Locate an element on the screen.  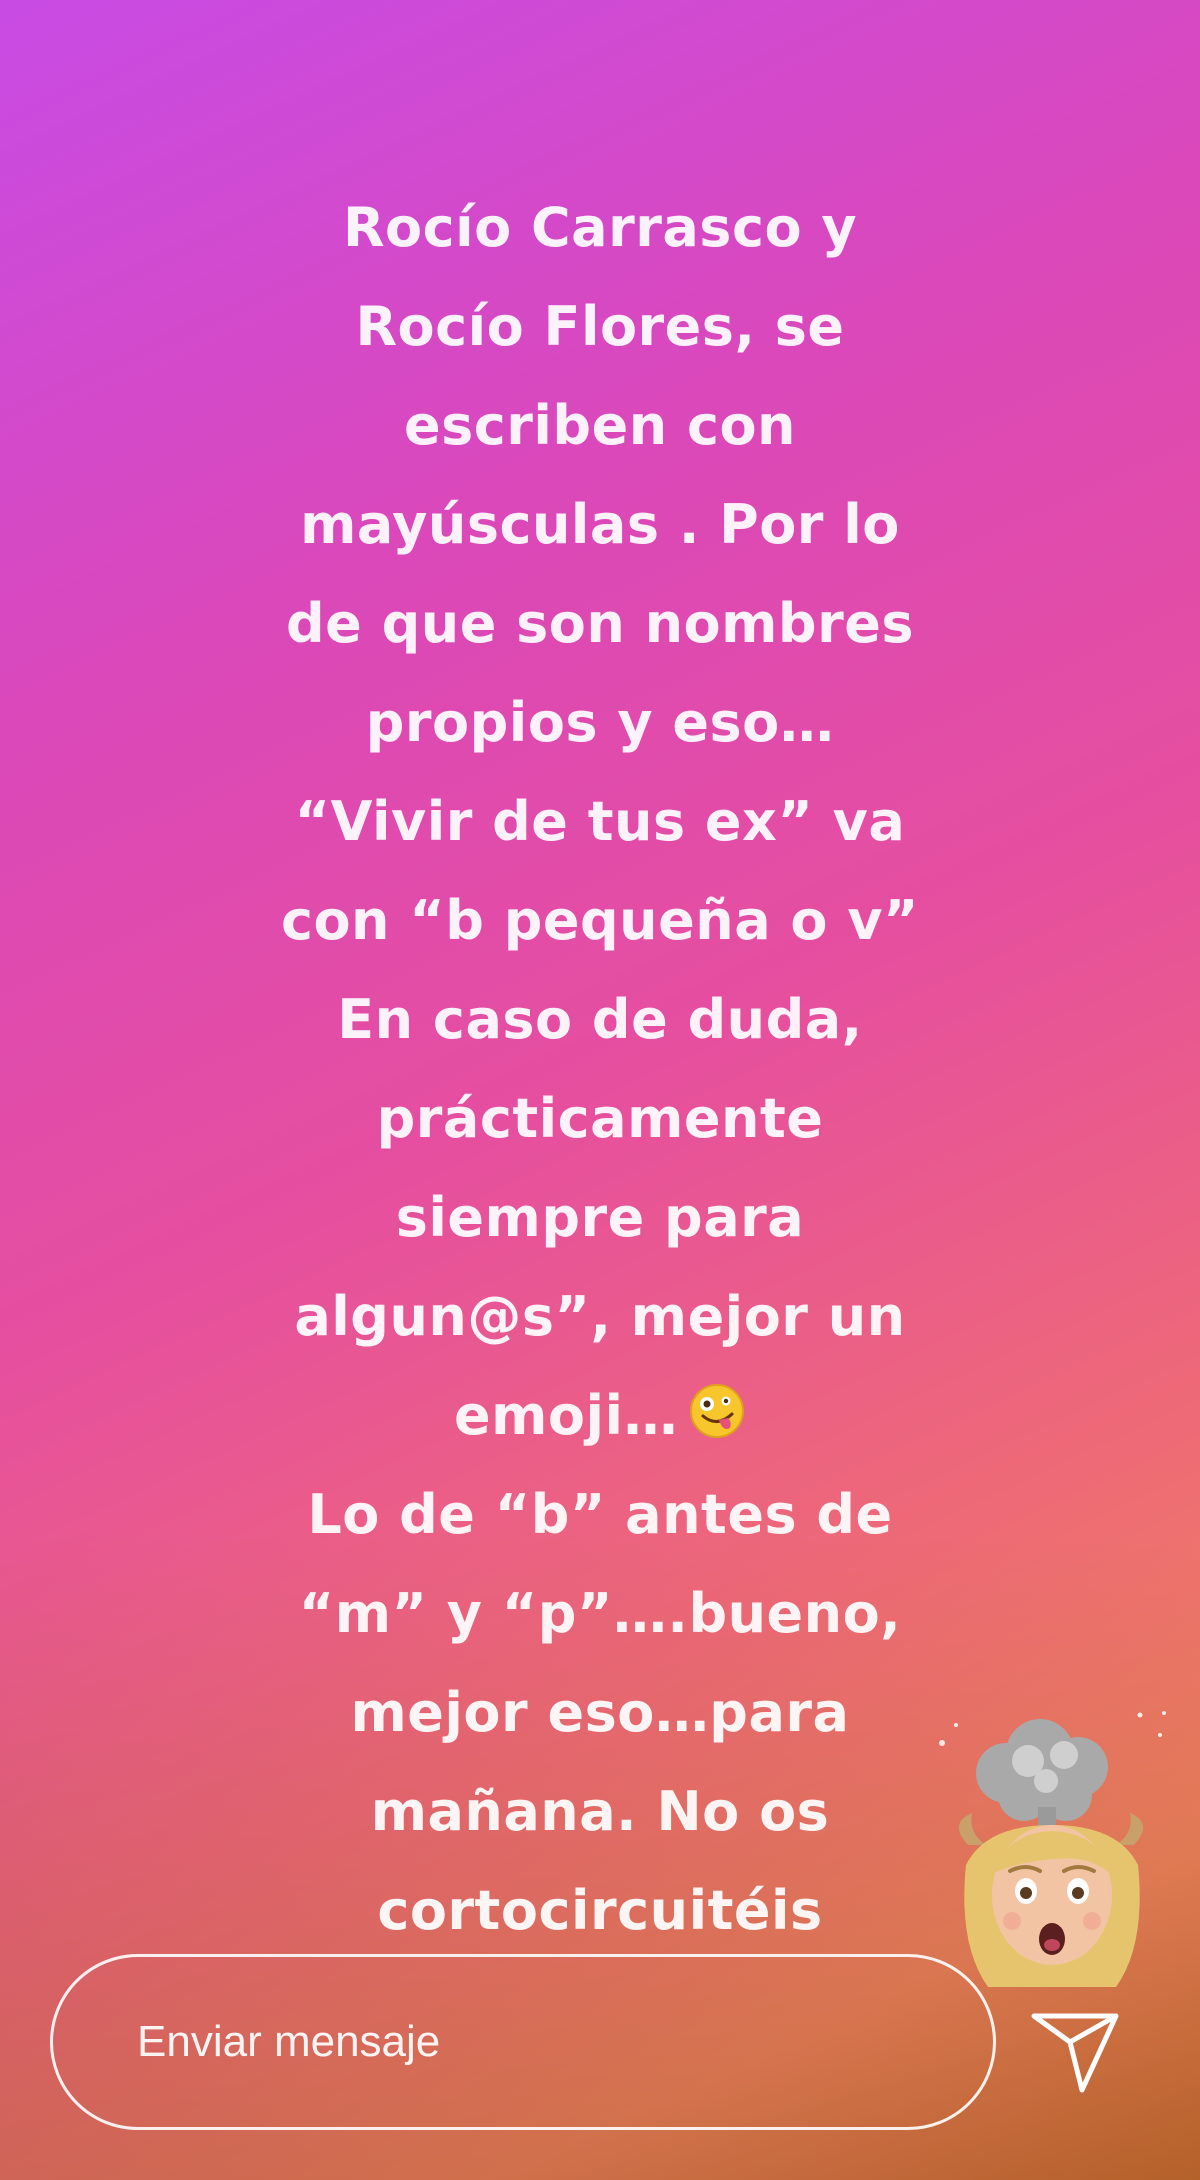
story-text-line: mayúsculas . Por lo is located at coordinates (600, 524).